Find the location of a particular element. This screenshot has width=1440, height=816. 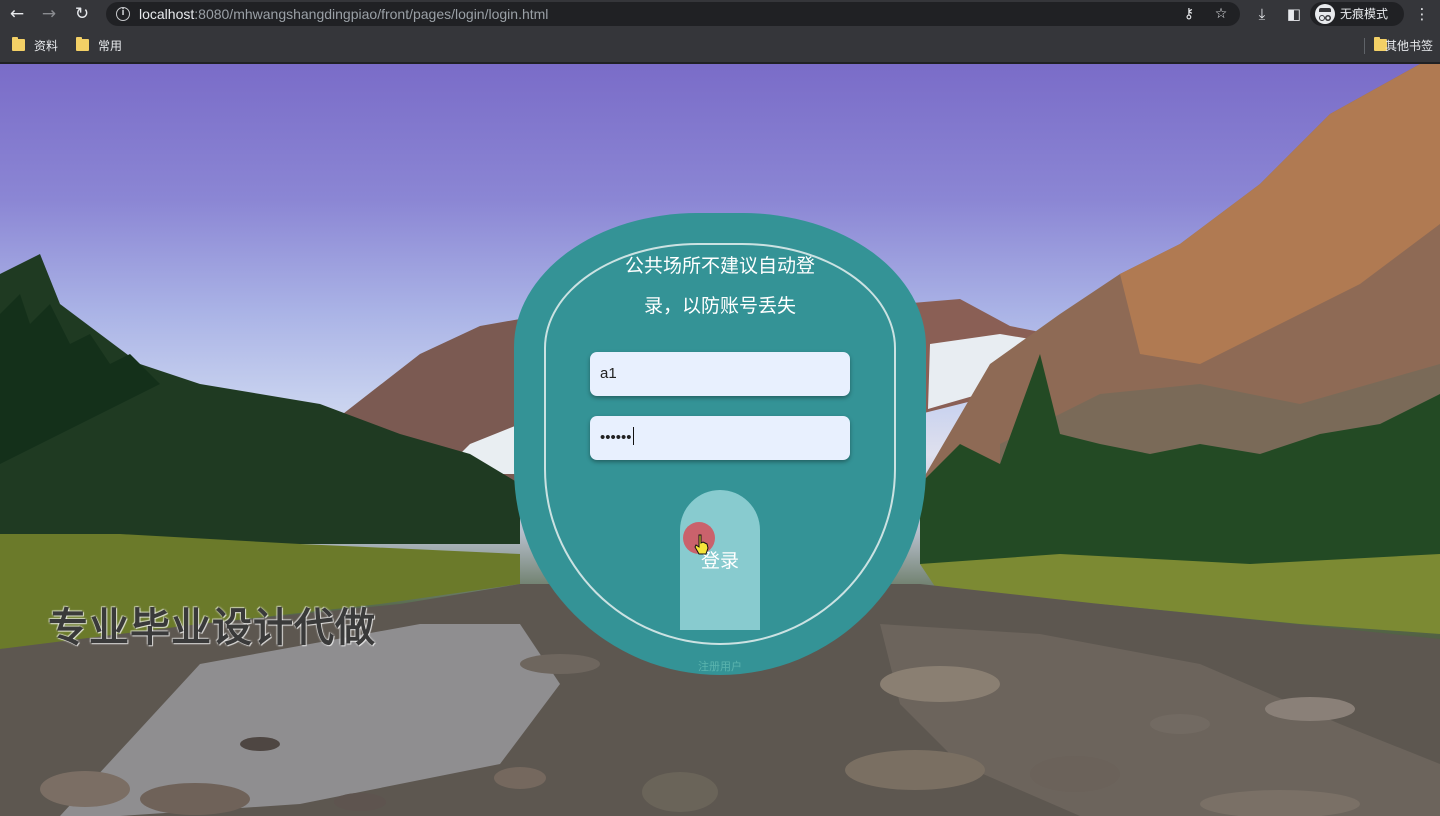

notice-line-1: 公共场所不建议自动登 is located at coordinates (719, 266).